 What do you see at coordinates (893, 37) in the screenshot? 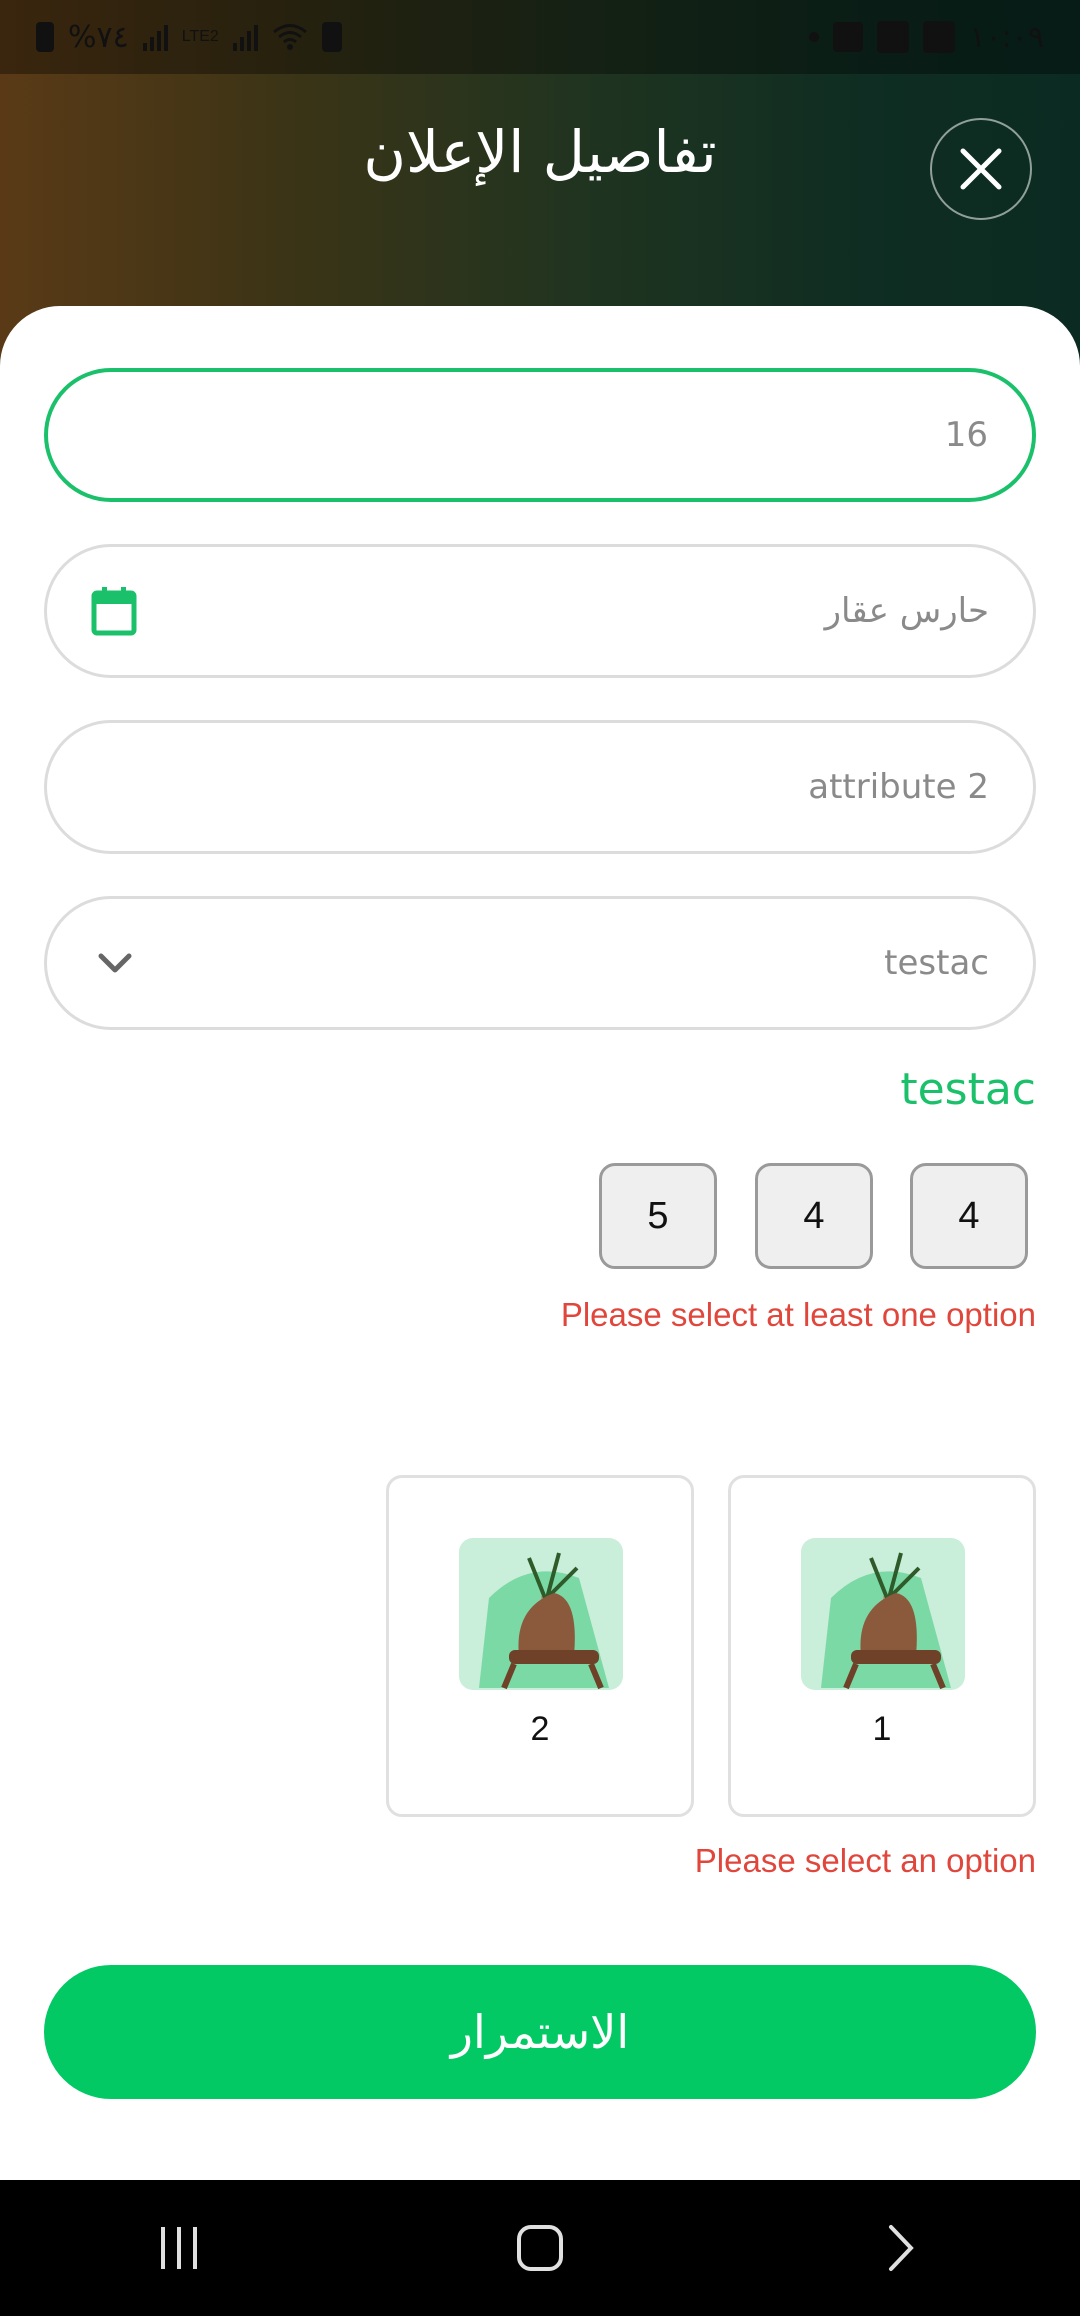
I see `linkedin-icon` at bounding box center [893, 37].